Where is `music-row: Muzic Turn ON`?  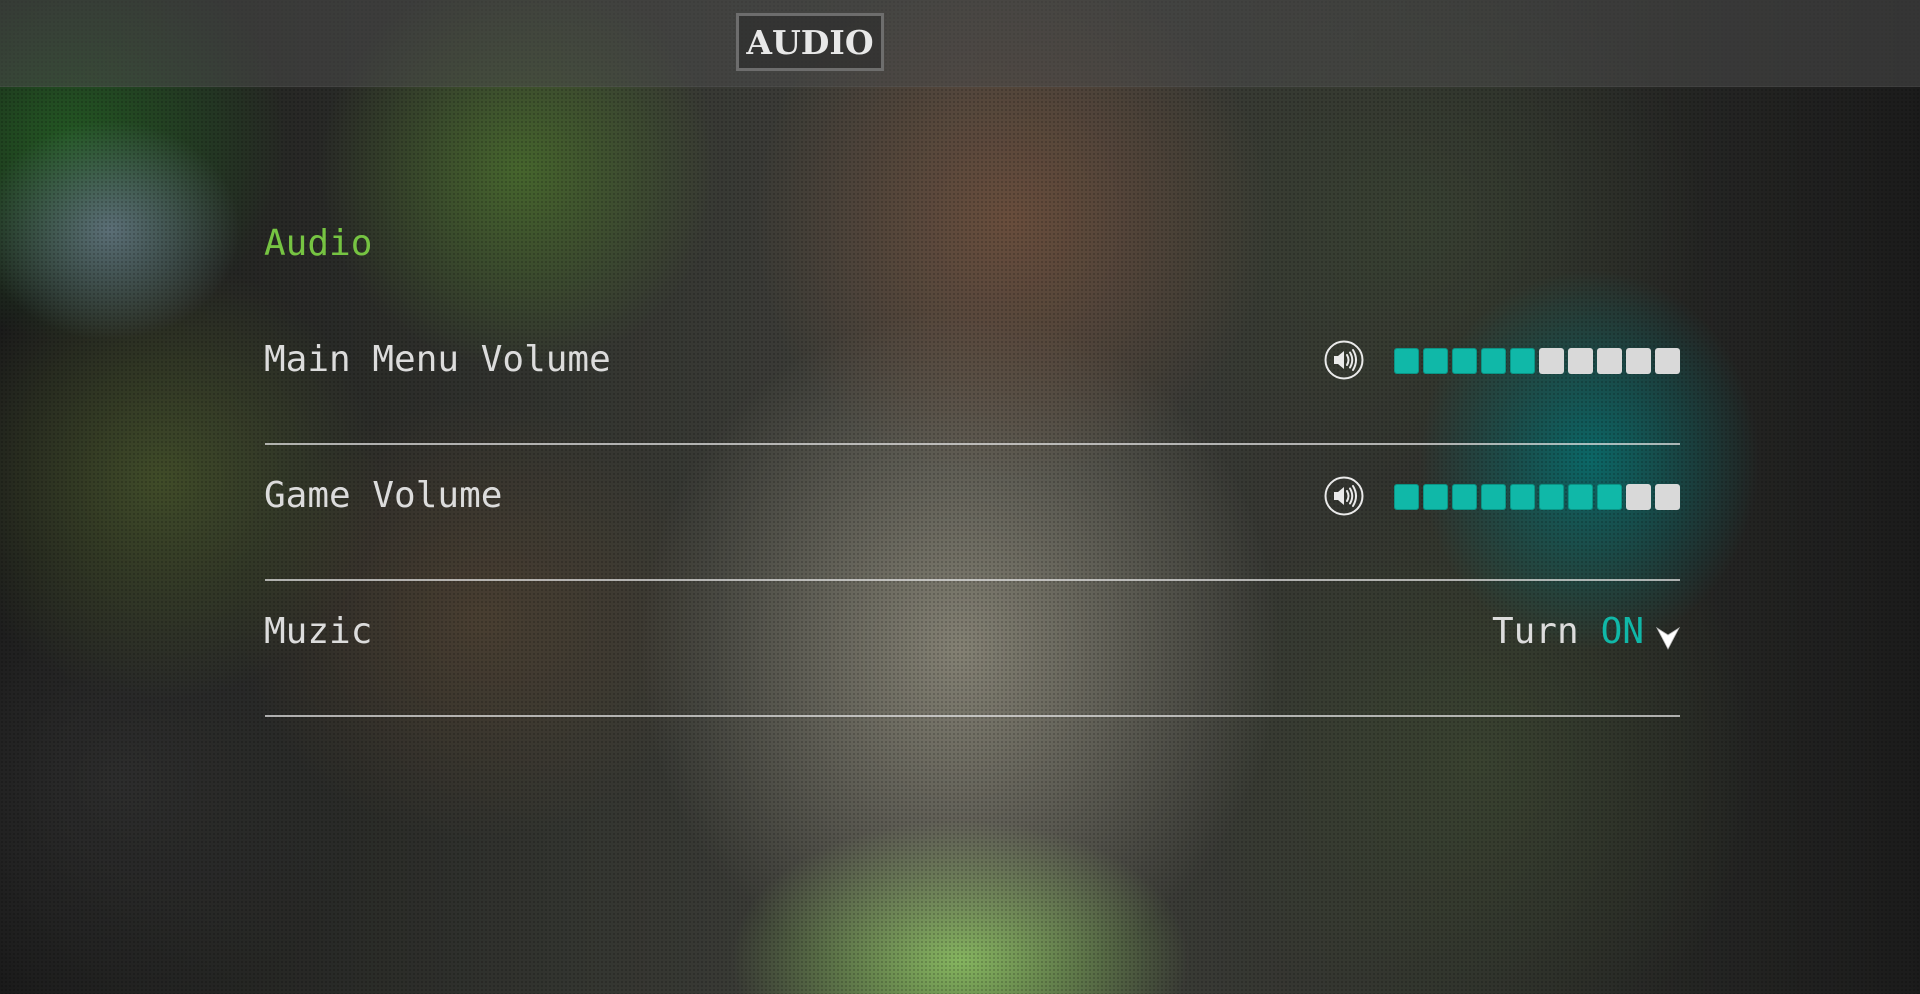 music-row: Muzic Turn ON is located at coordinates (972, 658).